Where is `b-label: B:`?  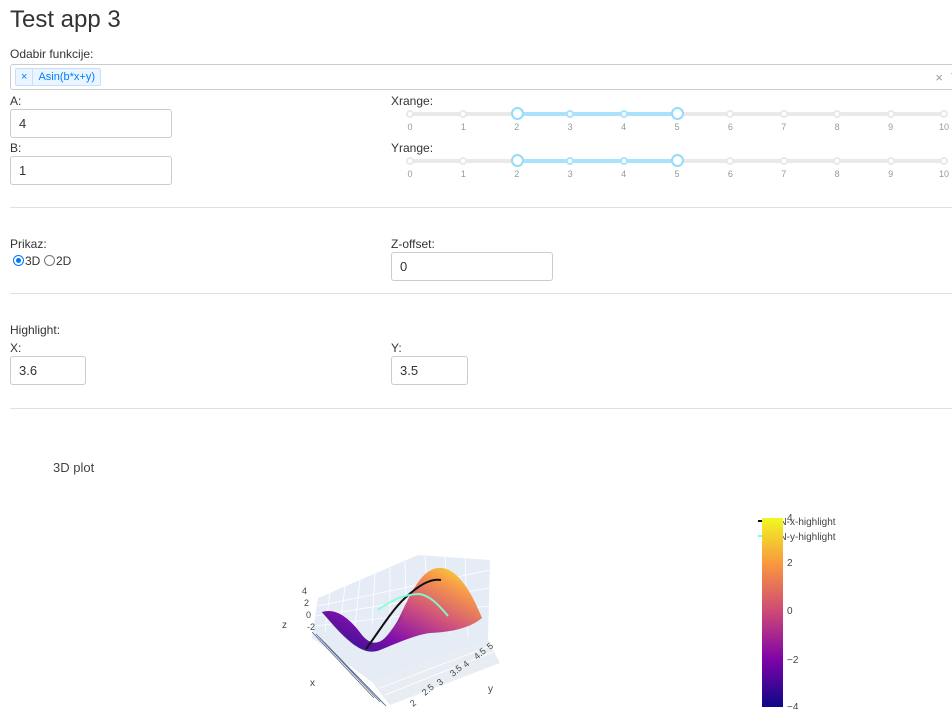 b-label: B: is located at coordinates (16, 148).